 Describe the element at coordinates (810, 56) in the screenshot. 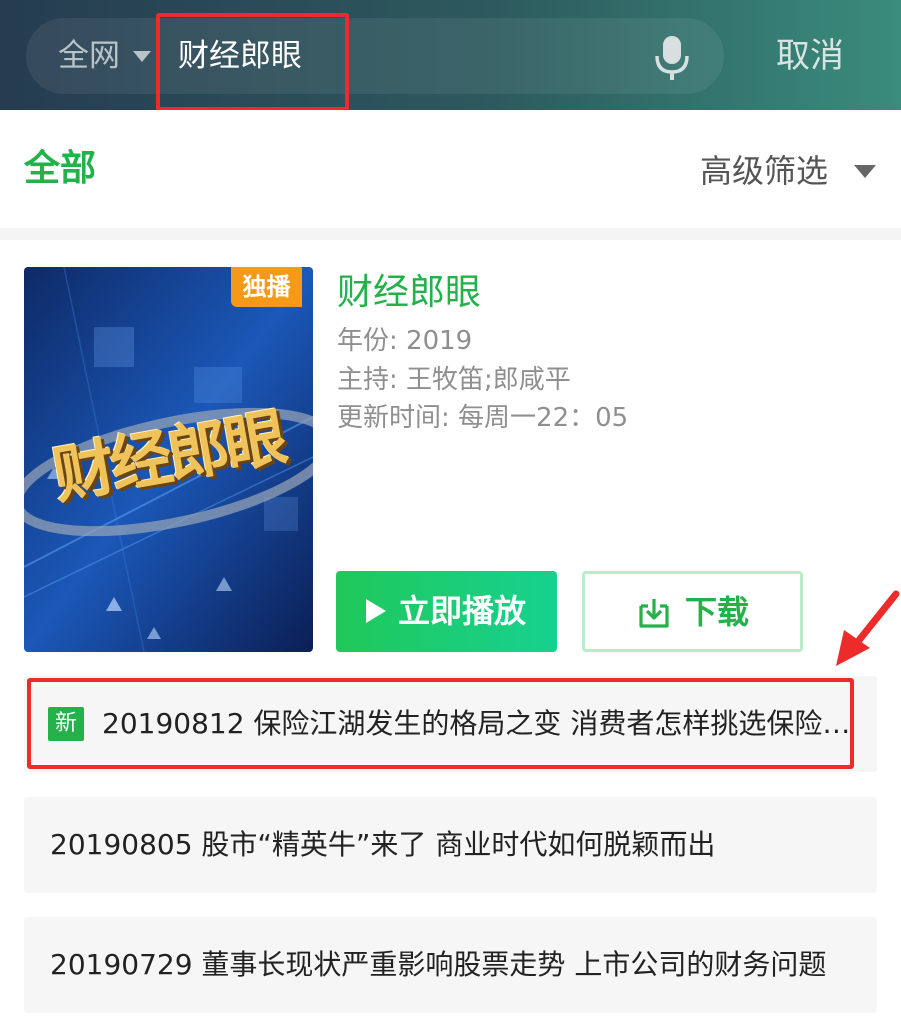

I see `cancel-button: 取消` at that location.